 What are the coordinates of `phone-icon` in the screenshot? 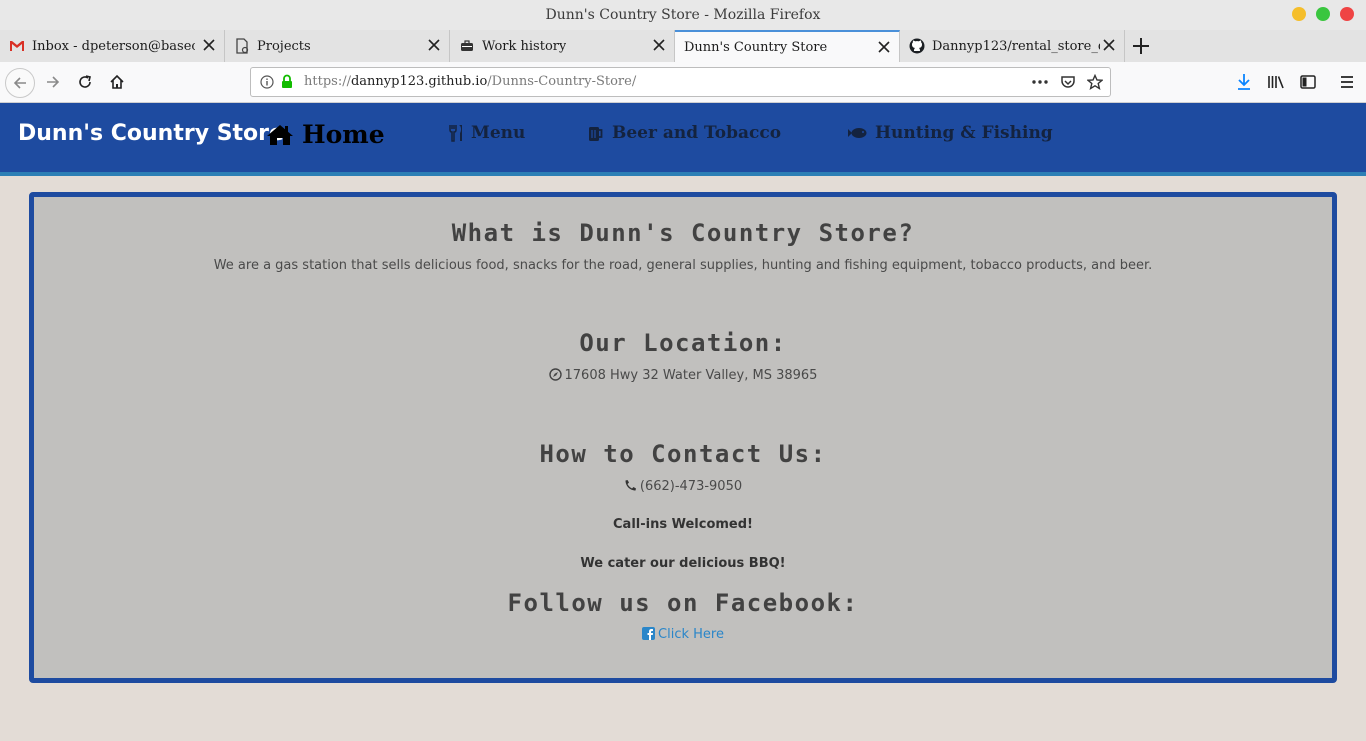 It's located at (630, 485).